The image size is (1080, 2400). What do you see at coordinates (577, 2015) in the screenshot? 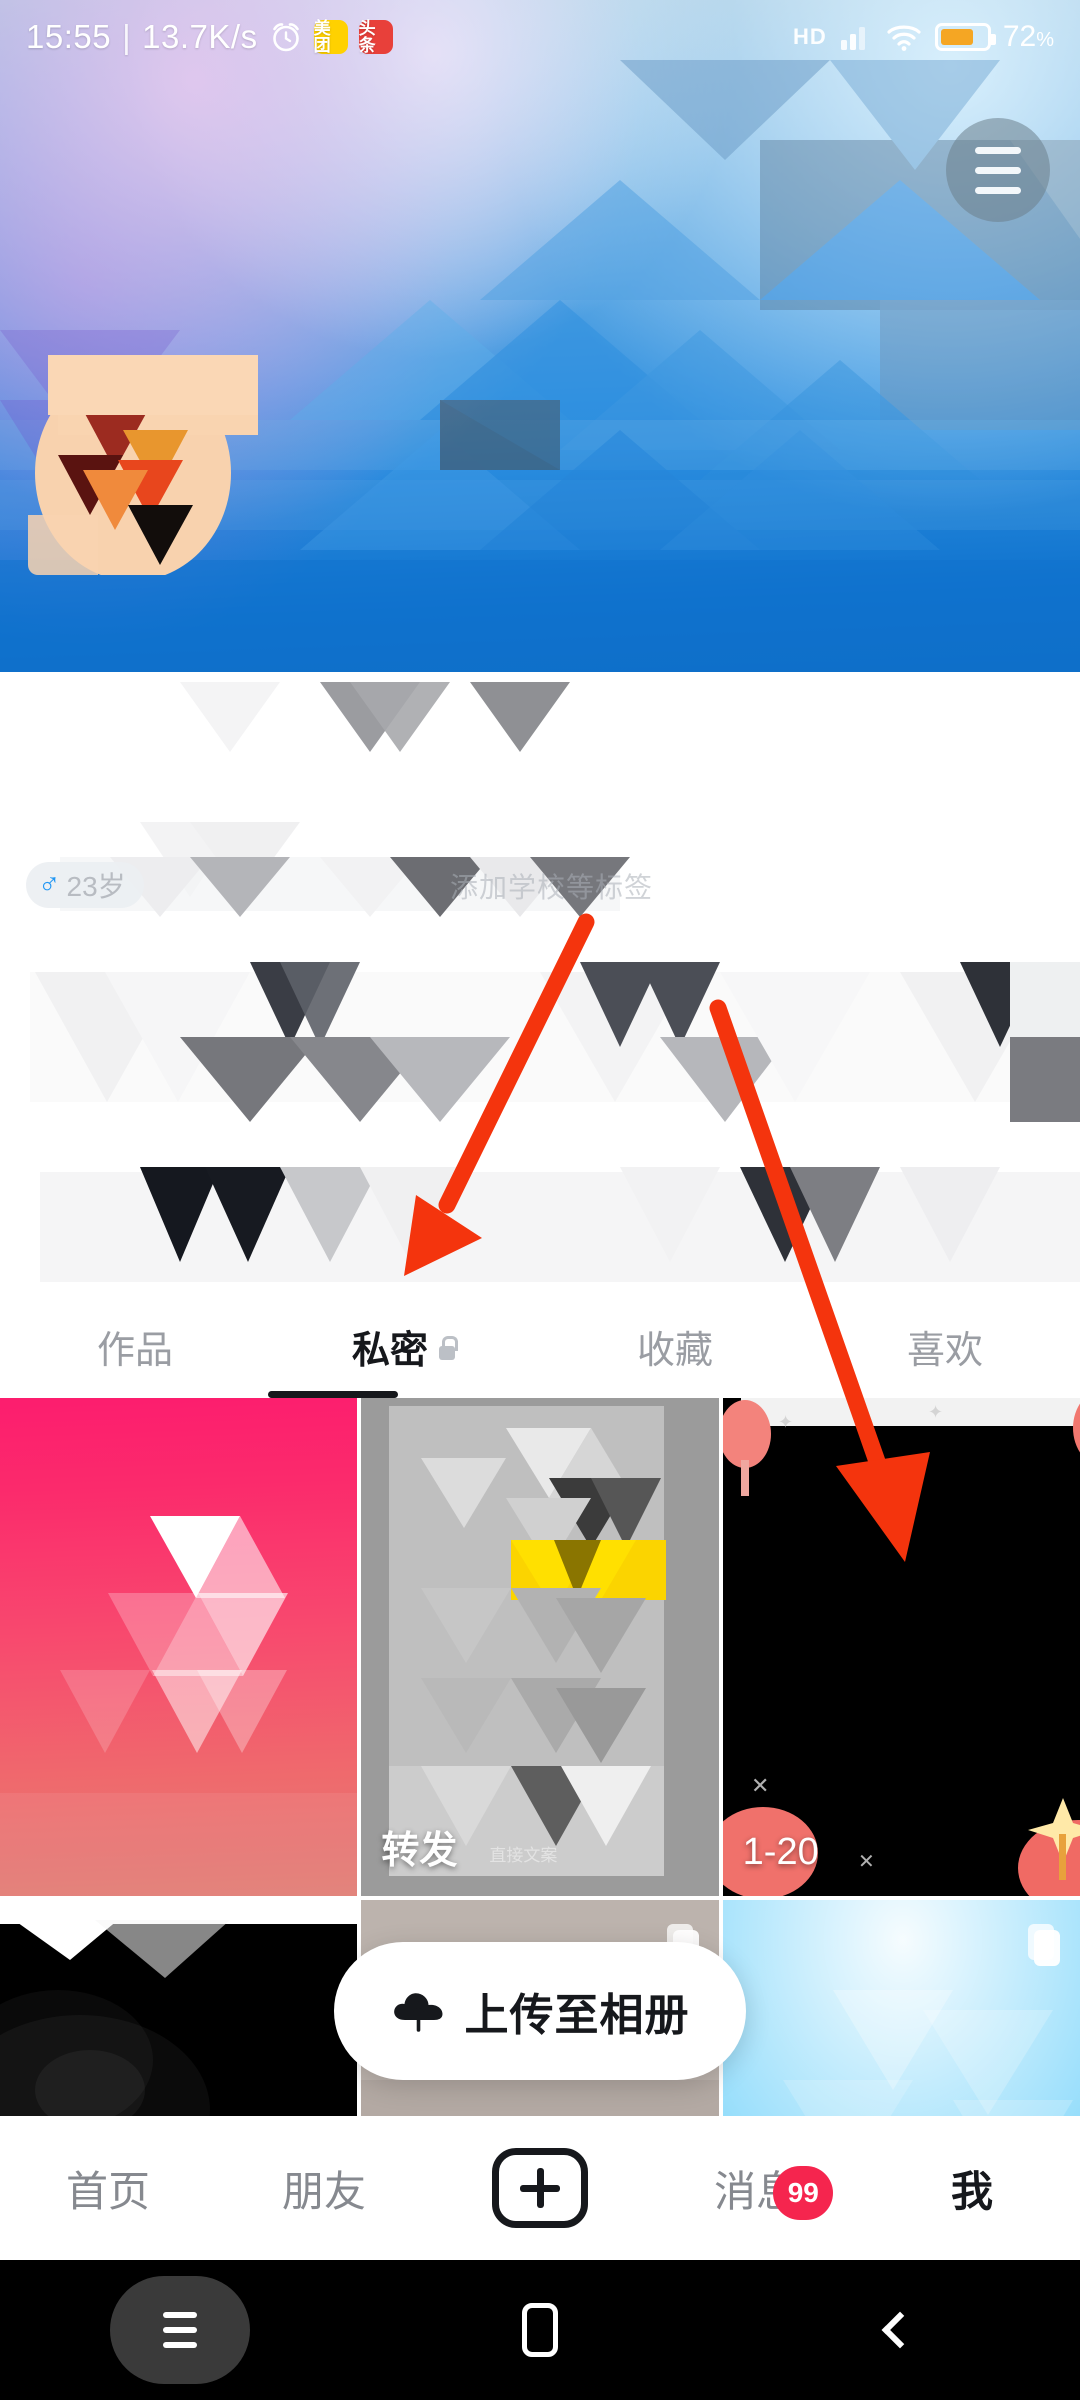
I see `upload-to-album-label: 上传至相册` at bounding box center [577, 2015].